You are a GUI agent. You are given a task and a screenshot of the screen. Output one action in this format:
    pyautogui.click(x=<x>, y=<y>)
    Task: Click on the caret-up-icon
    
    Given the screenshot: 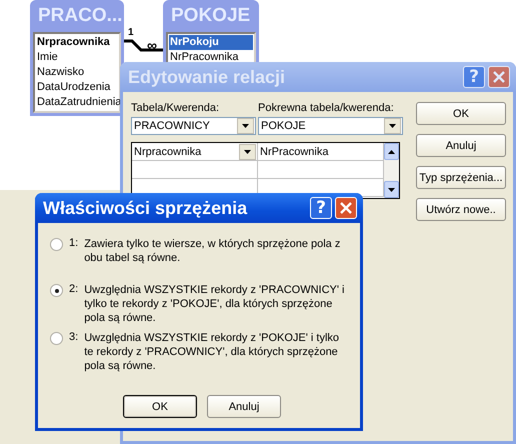 What is the action you would take?
    pyautogui.click(x=391, y=152)
    